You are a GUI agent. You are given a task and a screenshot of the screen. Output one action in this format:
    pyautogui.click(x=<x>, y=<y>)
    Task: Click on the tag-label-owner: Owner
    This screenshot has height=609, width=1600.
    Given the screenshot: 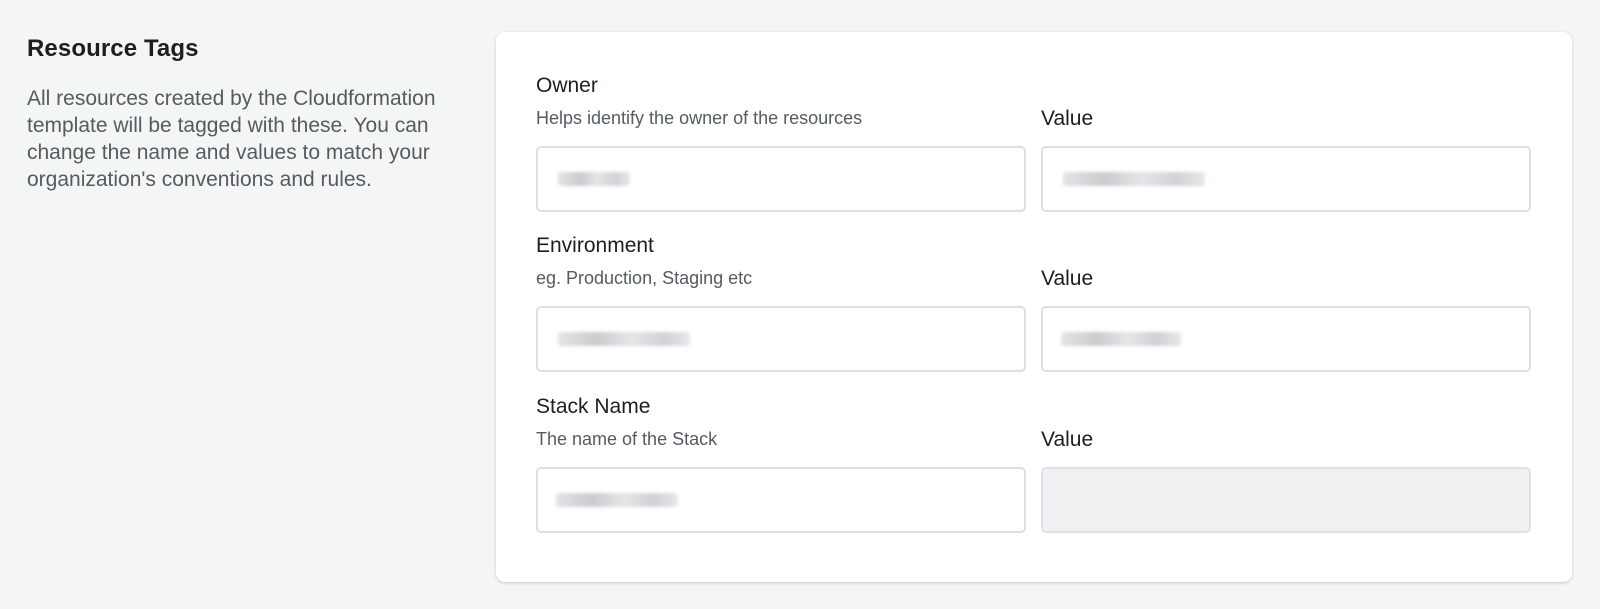 What is the action you would take?
    pyautogui.click(x=567, y=85)
    